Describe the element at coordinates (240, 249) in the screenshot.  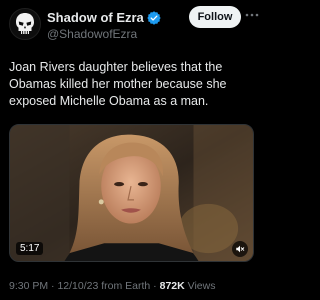
I see `speaker-muted-icon` at that location.